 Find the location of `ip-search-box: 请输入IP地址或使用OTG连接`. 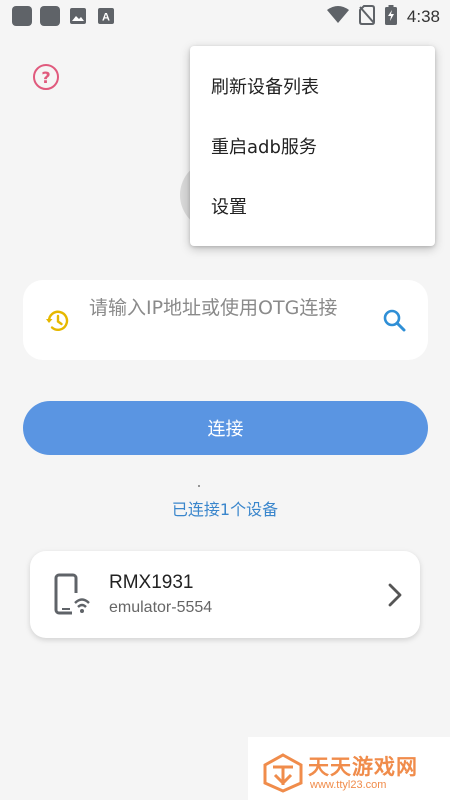

ip-search-box: 请输入IP地址或使用OTG连接 is located at coordinates (225, 320).